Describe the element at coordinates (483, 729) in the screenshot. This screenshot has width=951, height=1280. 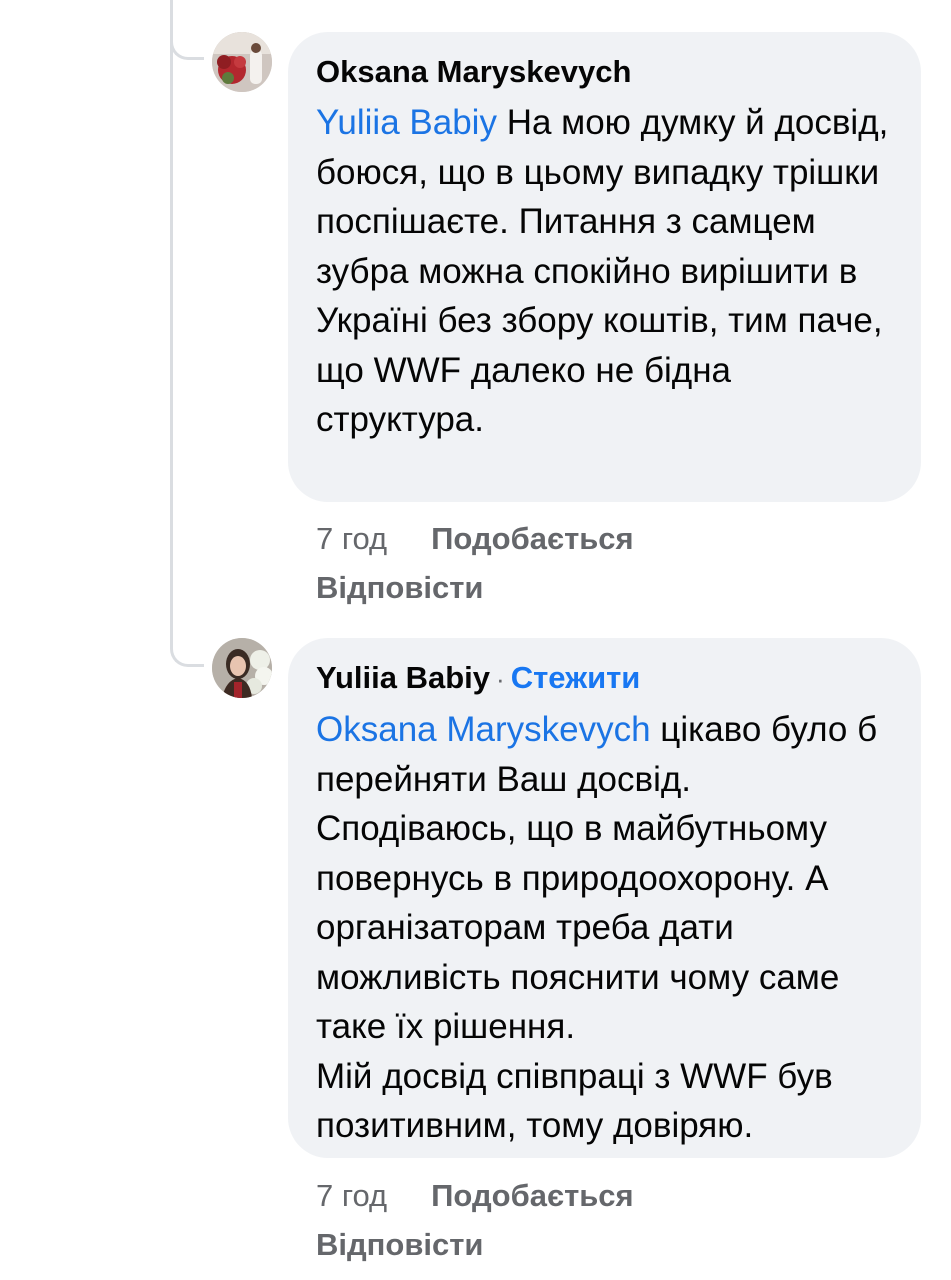
I see `mention-link: Oksana Maryskevych` at that location.